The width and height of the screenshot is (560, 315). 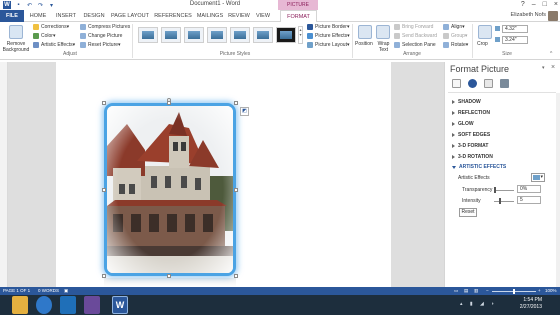 I want to click on pane-scrollbar, so click(x=558, y=190).